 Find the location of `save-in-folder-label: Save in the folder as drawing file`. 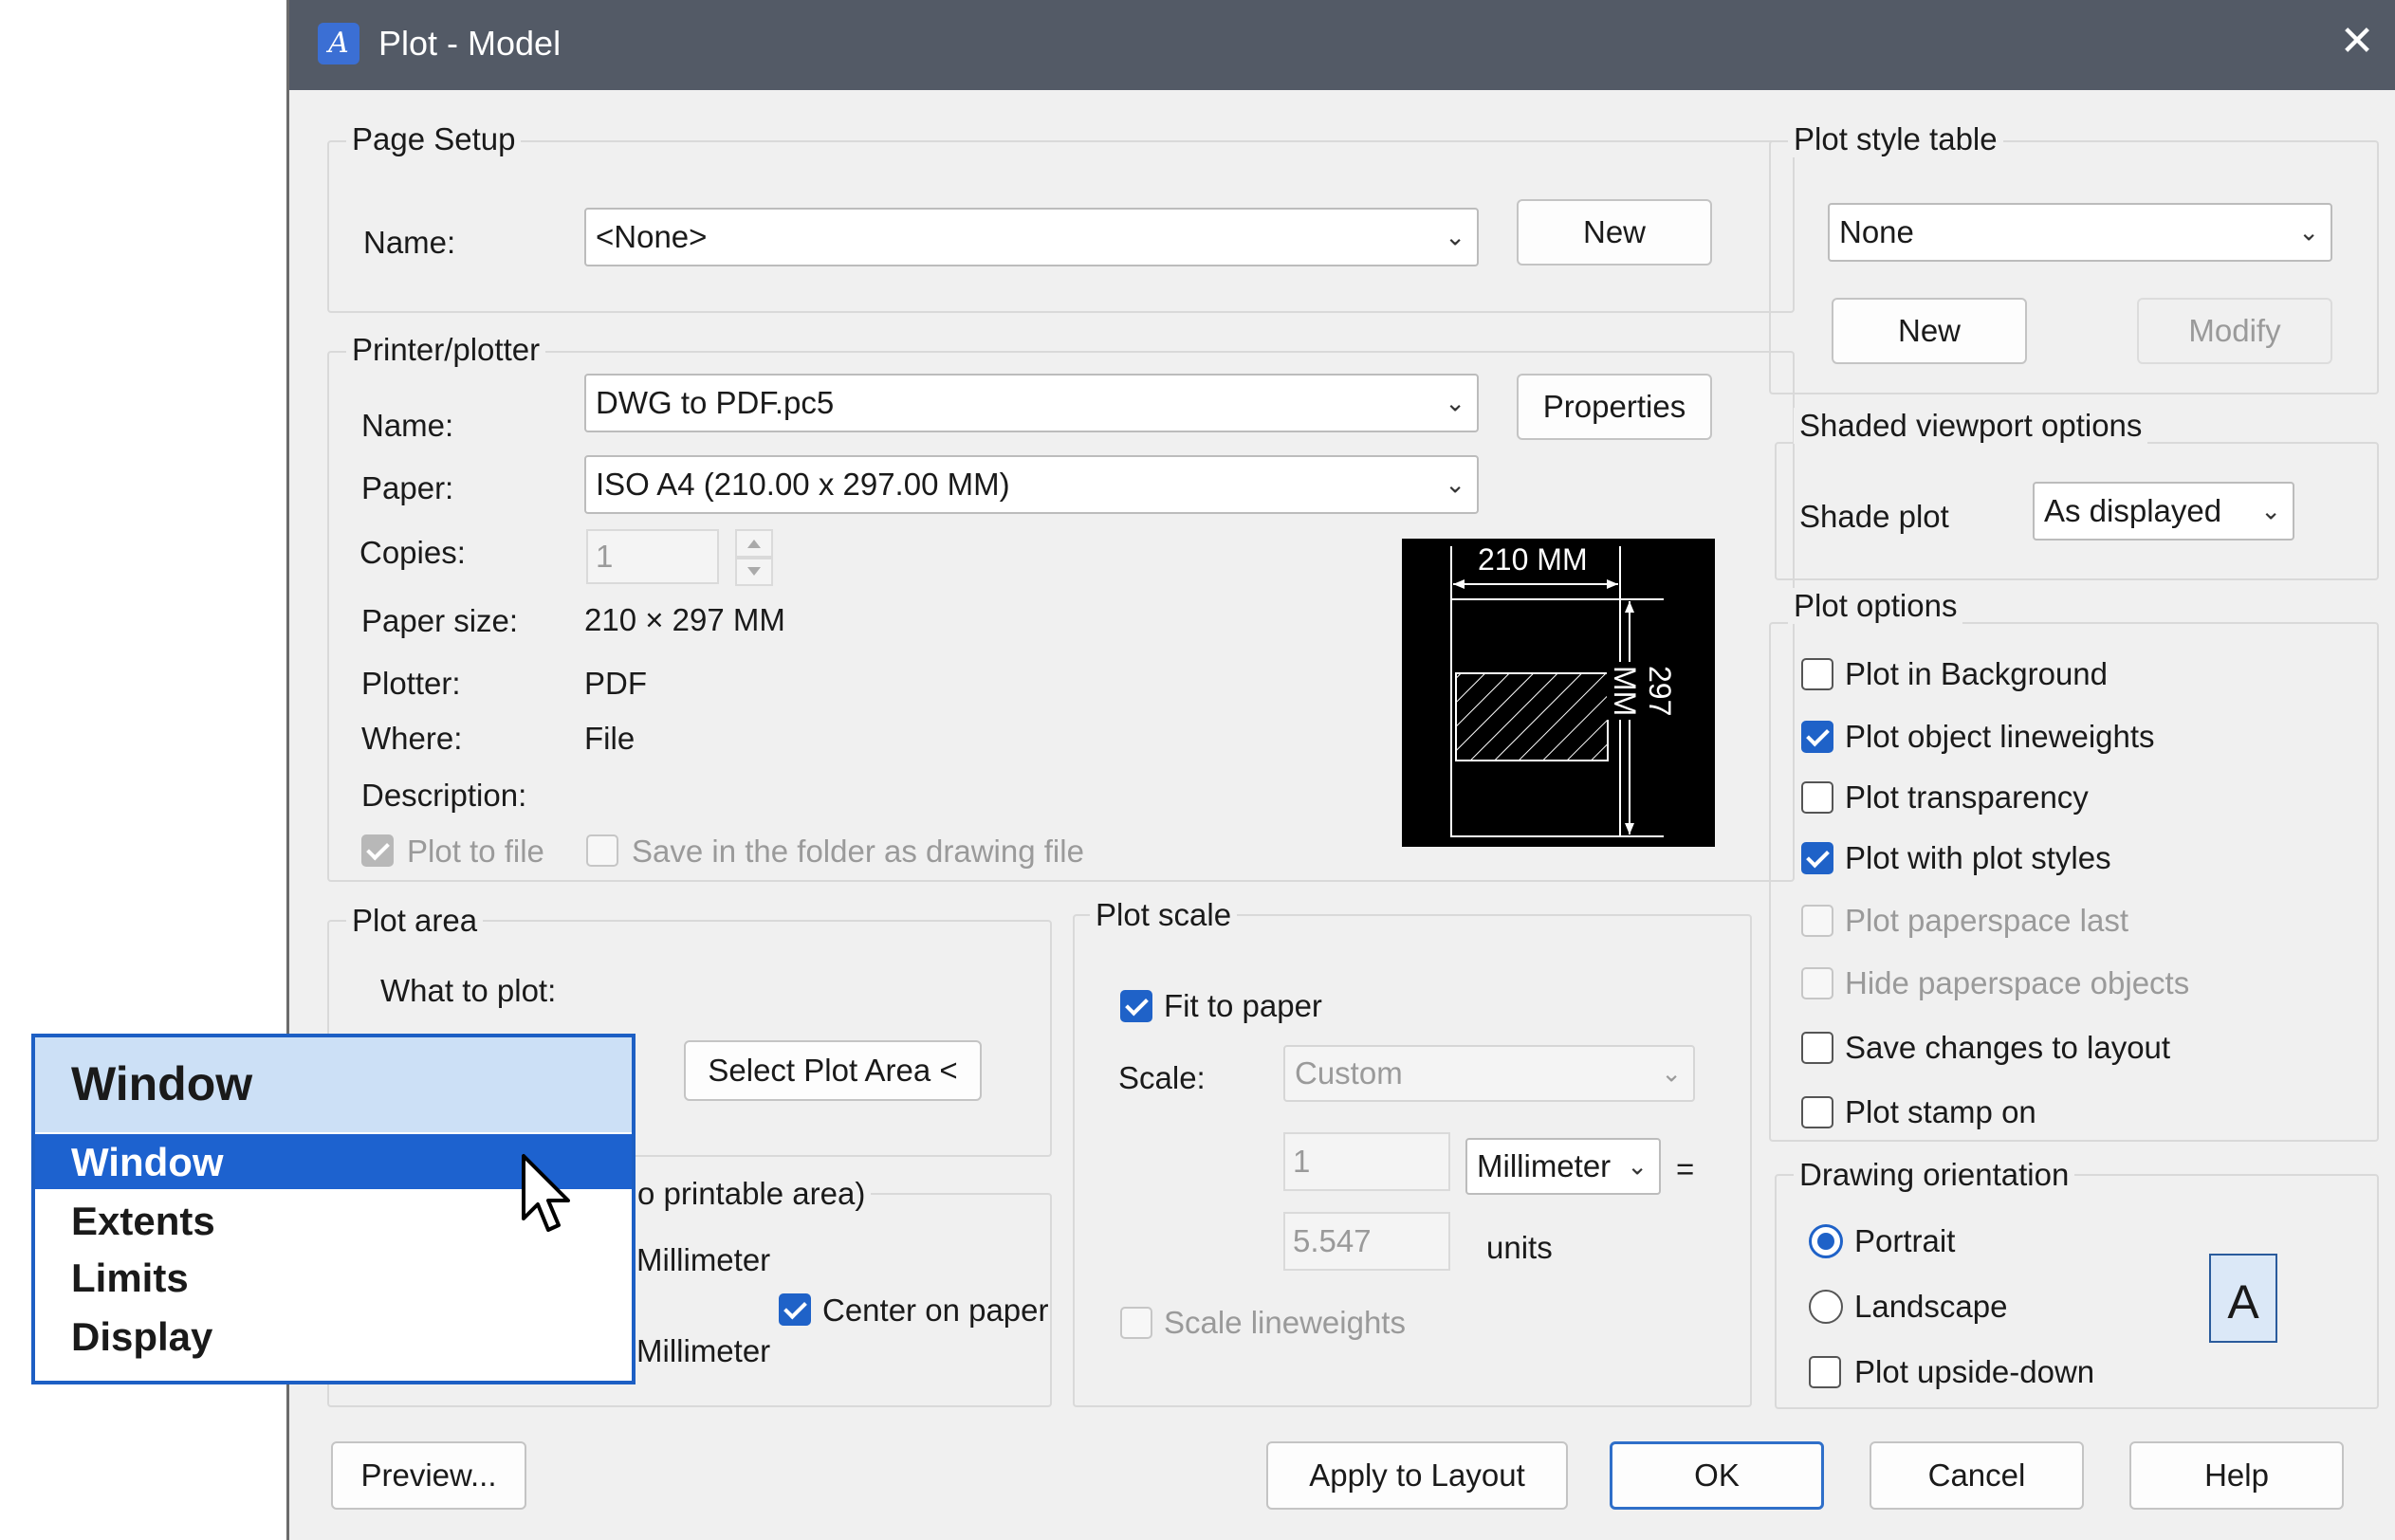

save-in-folder-label: Save in the folder as drawing file is located at coordinates (858, 851).